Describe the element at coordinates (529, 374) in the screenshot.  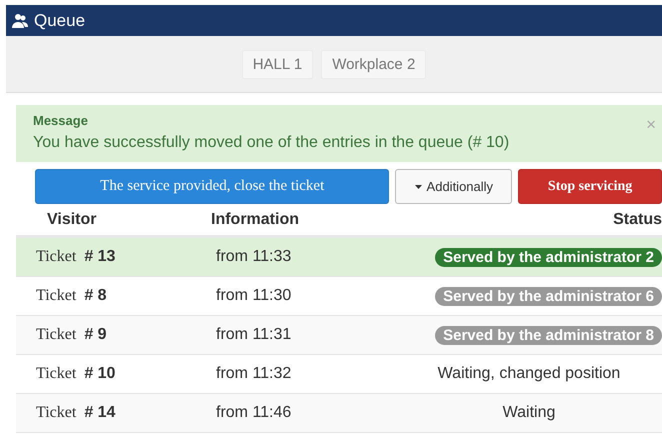
I see `status-text: Waiting, changed position` at that location.